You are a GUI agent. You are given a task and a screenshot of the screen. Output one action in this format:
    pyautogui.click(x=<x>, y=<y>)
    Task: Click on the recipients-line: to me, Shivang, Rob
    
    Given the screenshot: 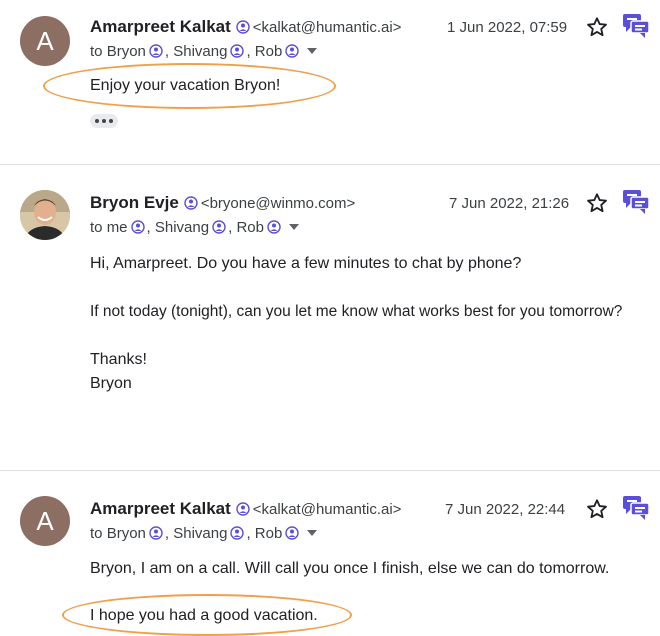 What is the action you would take?
    pyautogui.click(x=194, y=228)
    